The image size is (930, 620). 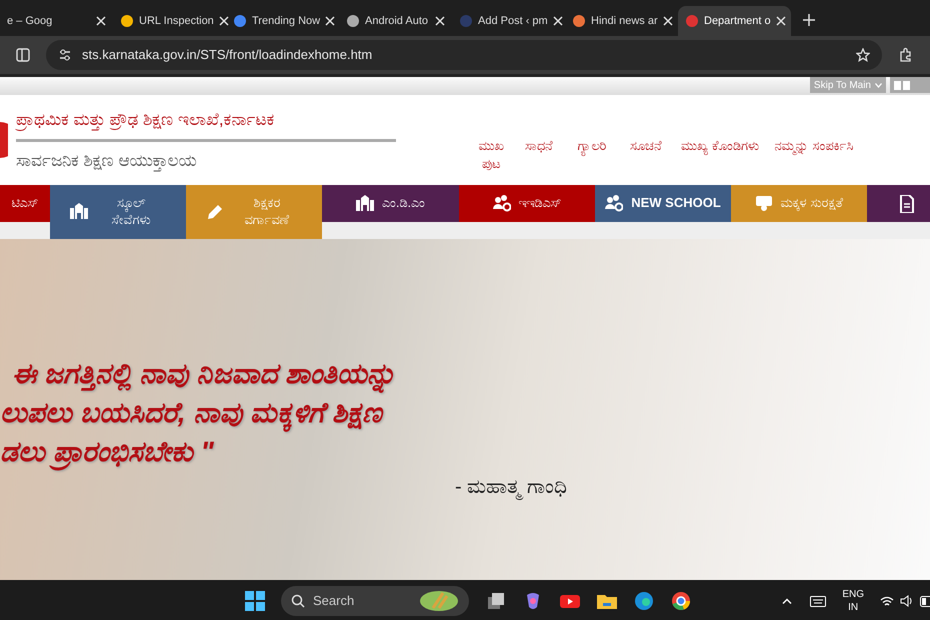 What do you see at coordinates (176, 21) in the screenshot?
I see `tab-title: URL Inspection` at bounding box center [176, 21].